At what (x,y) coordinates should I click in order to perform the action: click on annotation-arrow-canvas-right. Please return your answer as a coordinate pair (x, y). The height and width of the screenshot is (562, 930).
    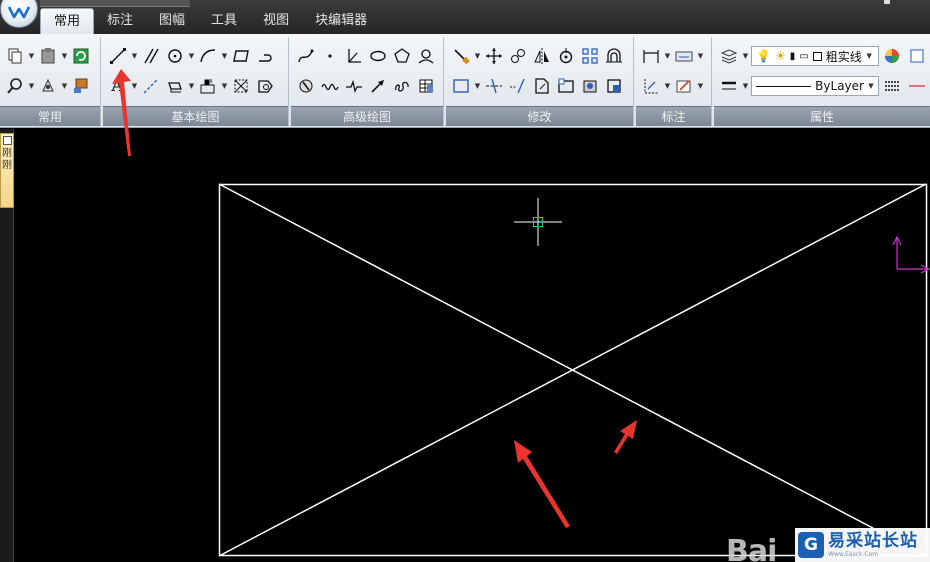
    Looking at the image, I should click on (625, 437).